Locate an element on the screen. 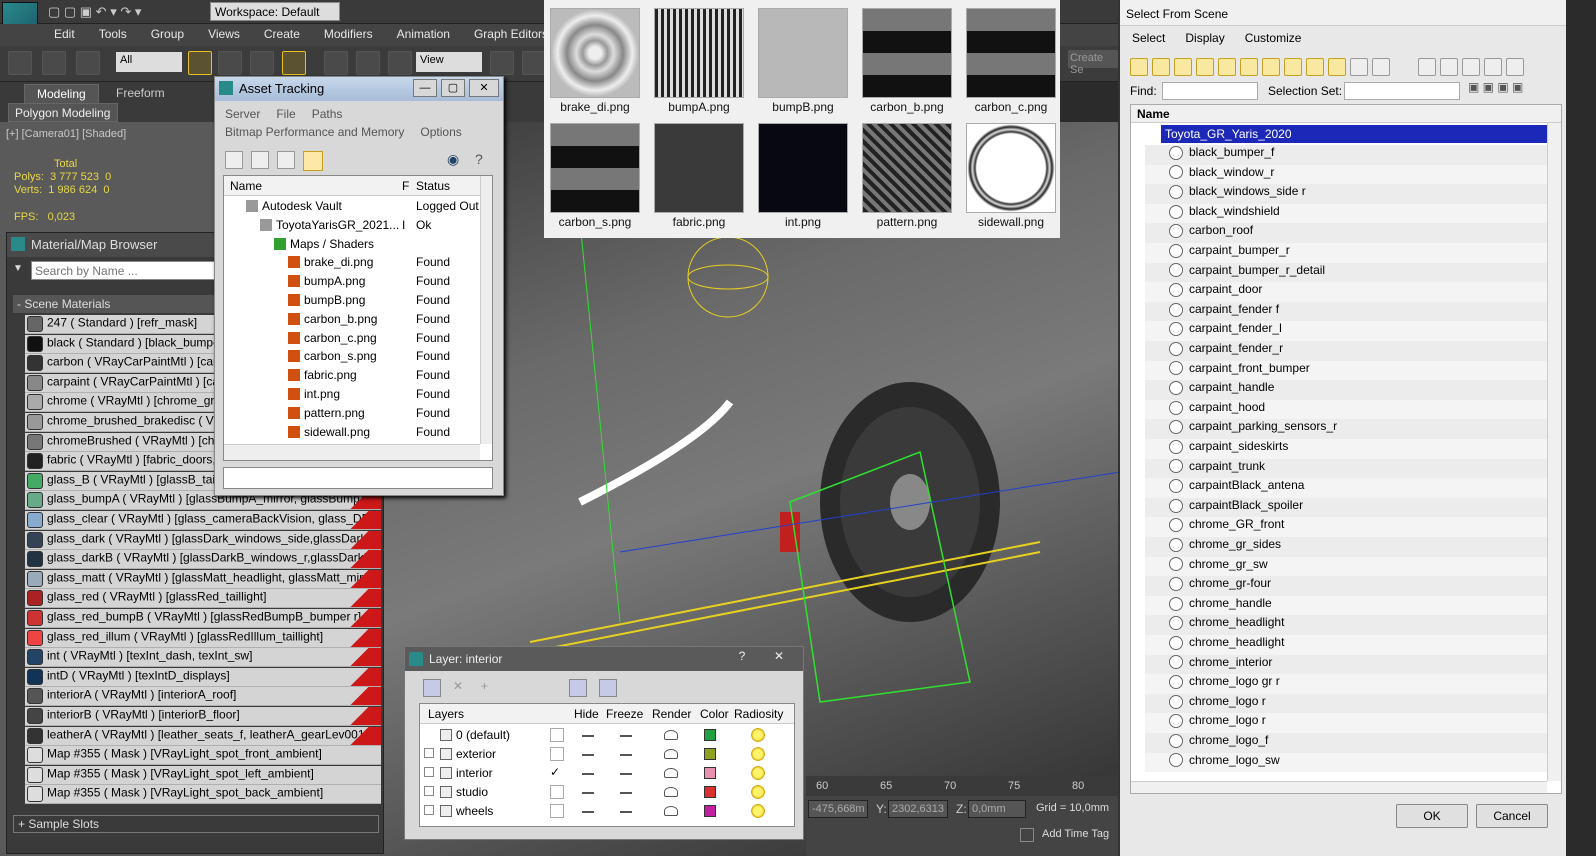 This screenshot has width=1596, height=856. tab-modeling: Modeling is located at coordinates (61, 94).